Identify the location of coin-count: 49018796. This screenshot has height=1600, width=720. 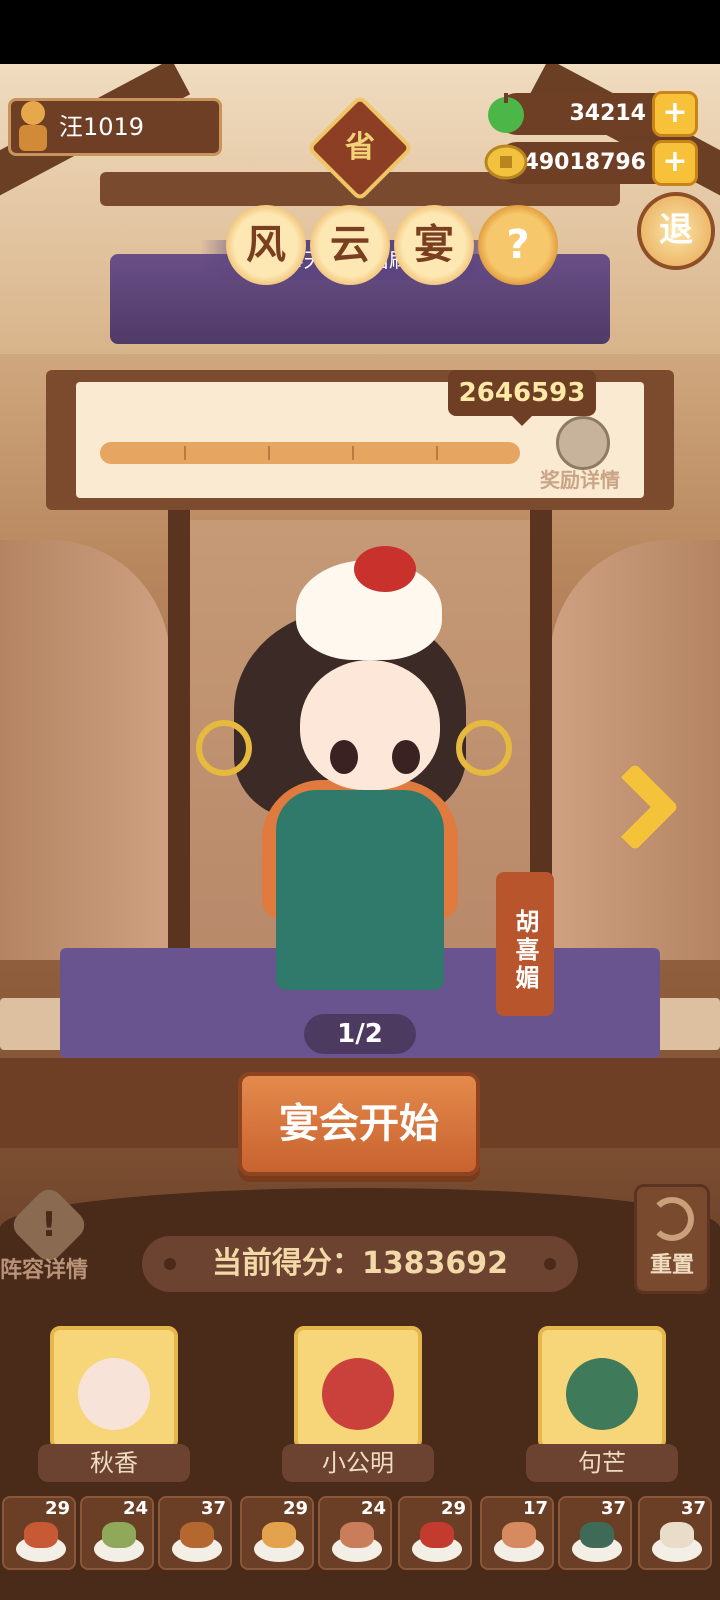
(584, 162).